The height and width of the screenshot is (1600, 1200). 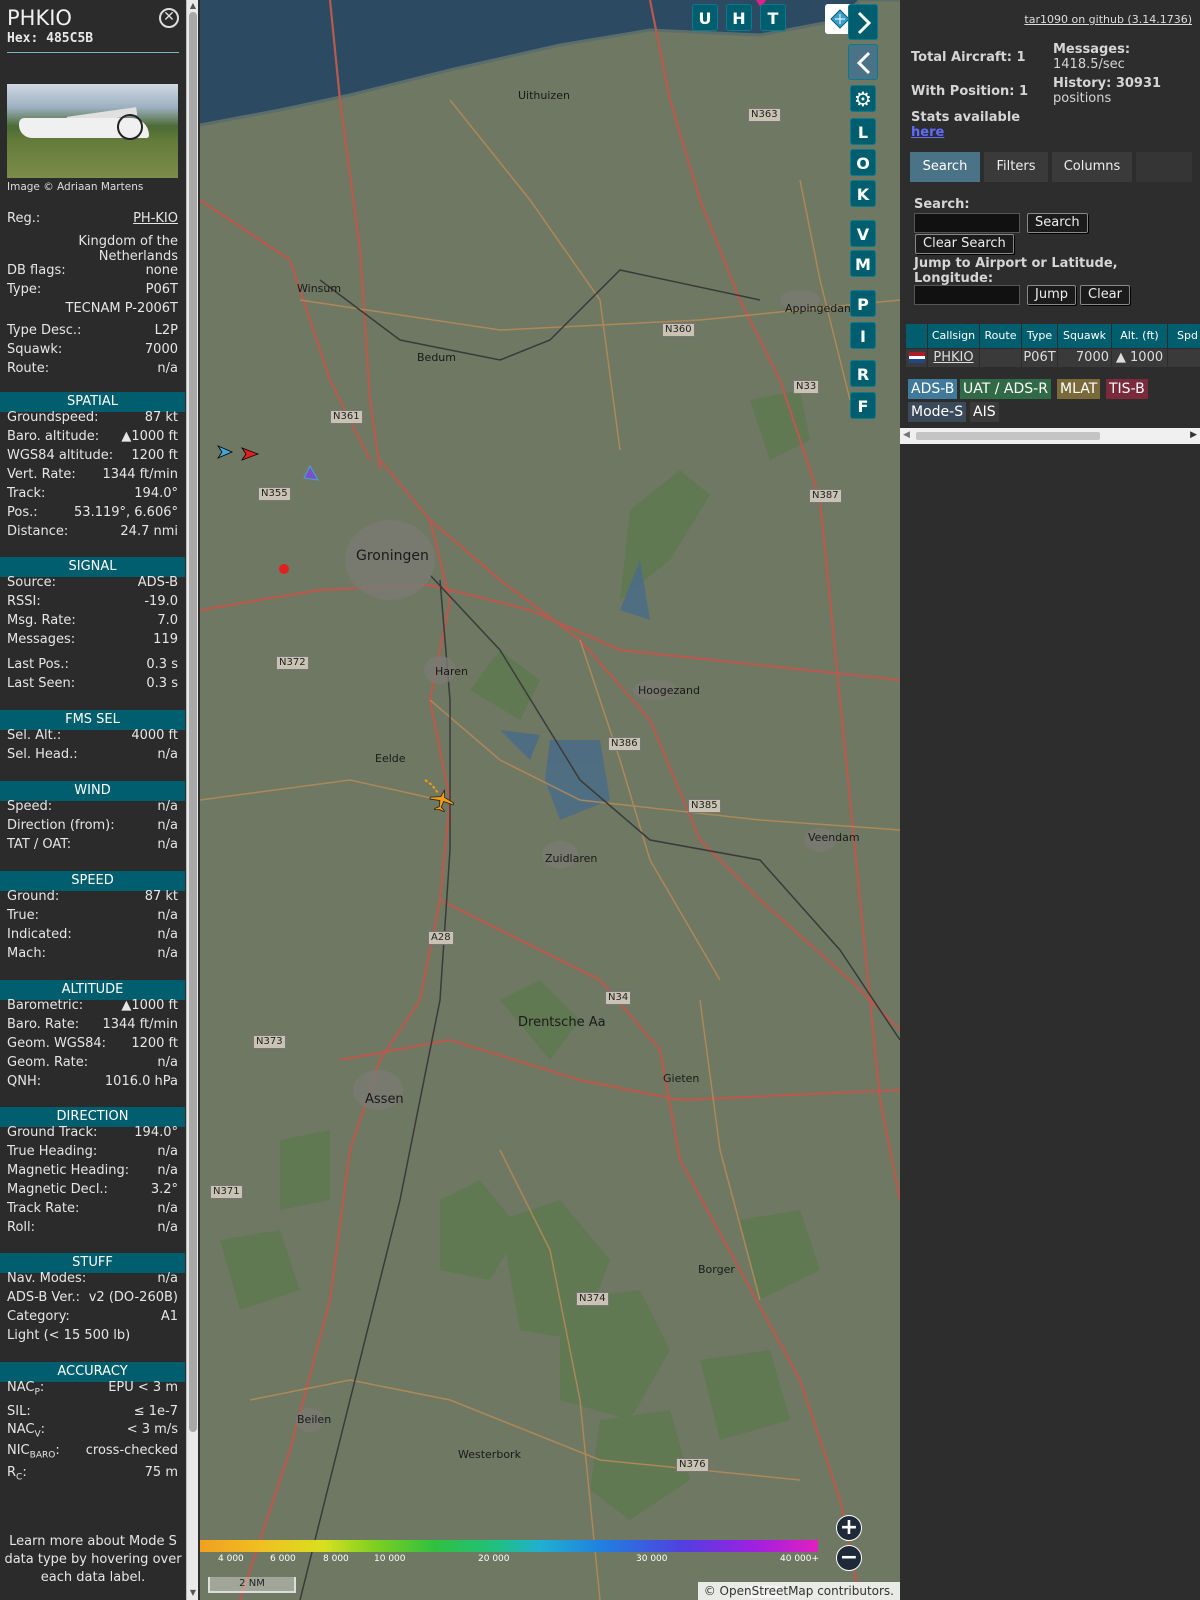 What do you see at coordinates (927, 132) in the screenshot?
I see `stats-here-link: here` at bounding box center [927, 132].